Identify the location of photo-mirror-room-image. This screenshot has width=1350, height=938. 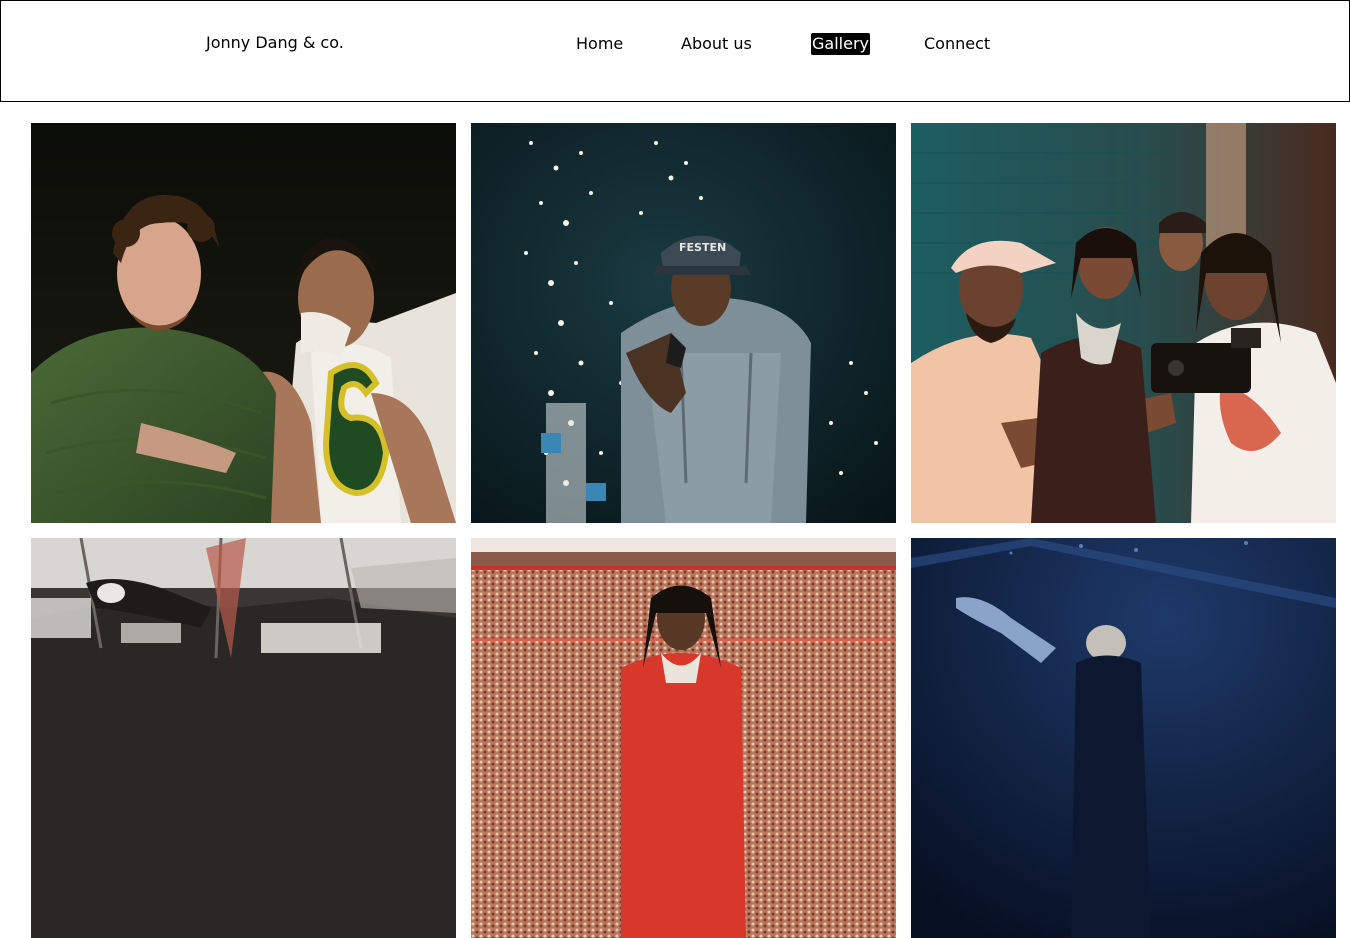
(243, 738).